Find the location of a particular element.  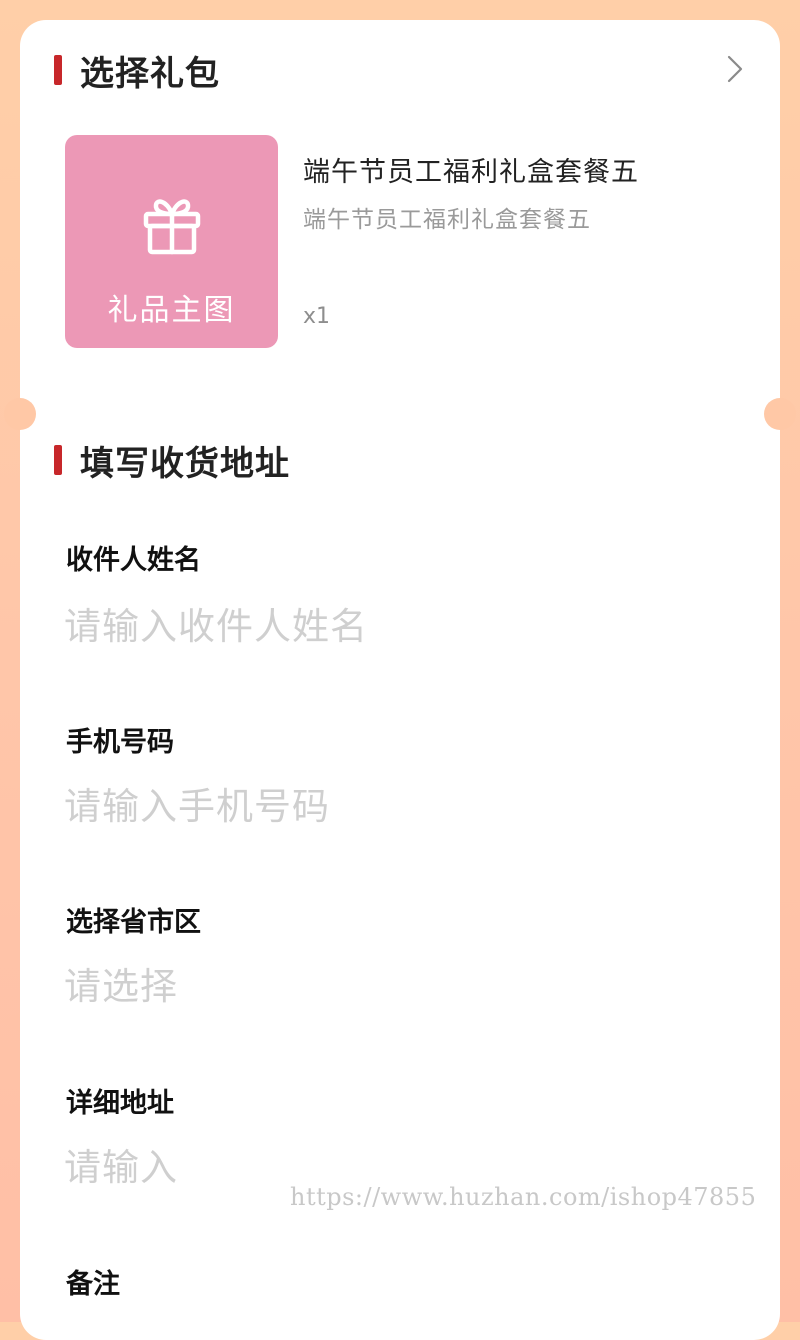

recipient-name-input is located at coordinates (394, 626).